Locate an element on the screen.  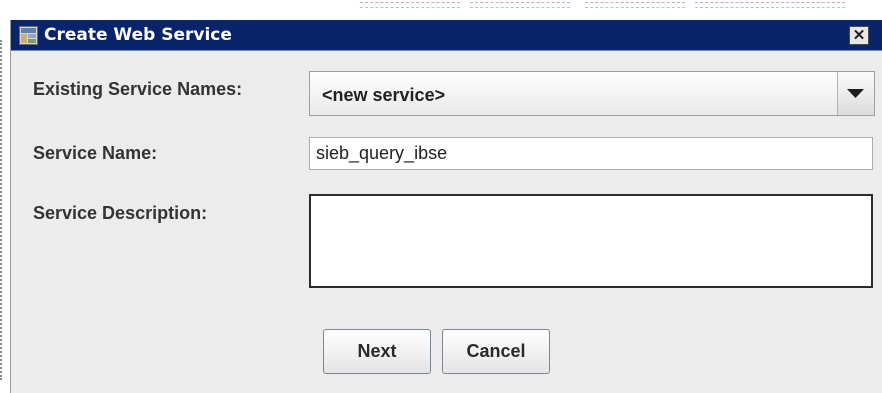
background-strip is located at coordinates (441, 7).